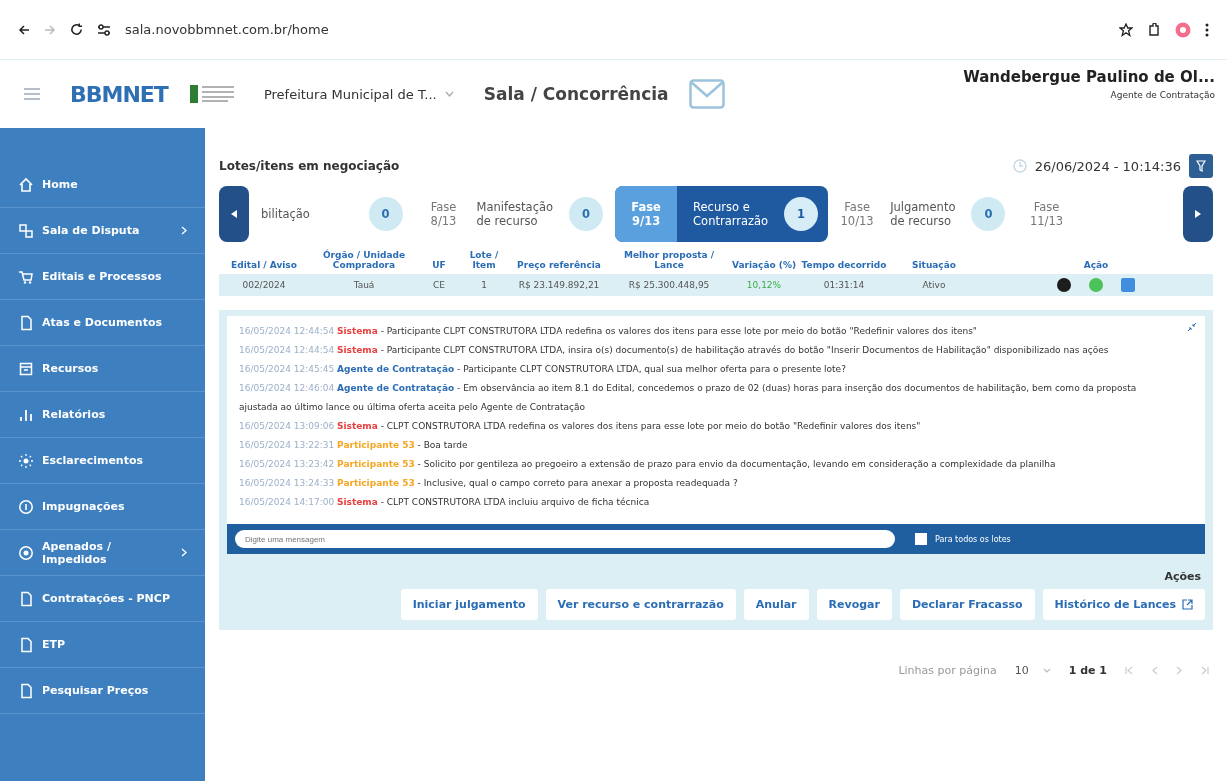  I want to click on caret-left-icon, so click(234, 214).